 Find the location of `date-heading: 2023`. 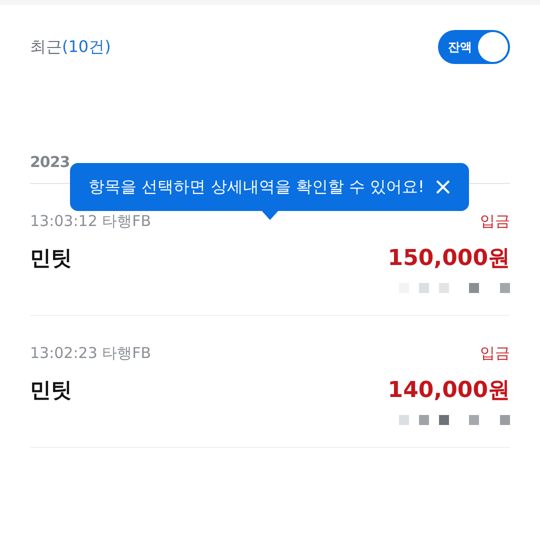

date-heading: 2023 is located at coordinates (50, 163).